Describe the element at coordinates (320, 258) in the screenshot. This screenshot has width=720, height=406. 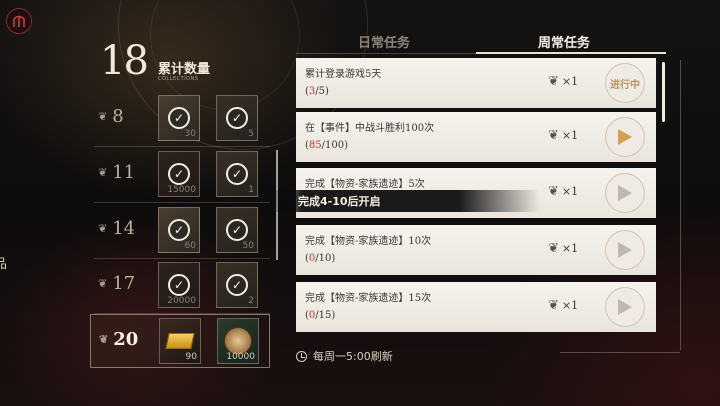
I see `task-progress: (0/10)` at that location.